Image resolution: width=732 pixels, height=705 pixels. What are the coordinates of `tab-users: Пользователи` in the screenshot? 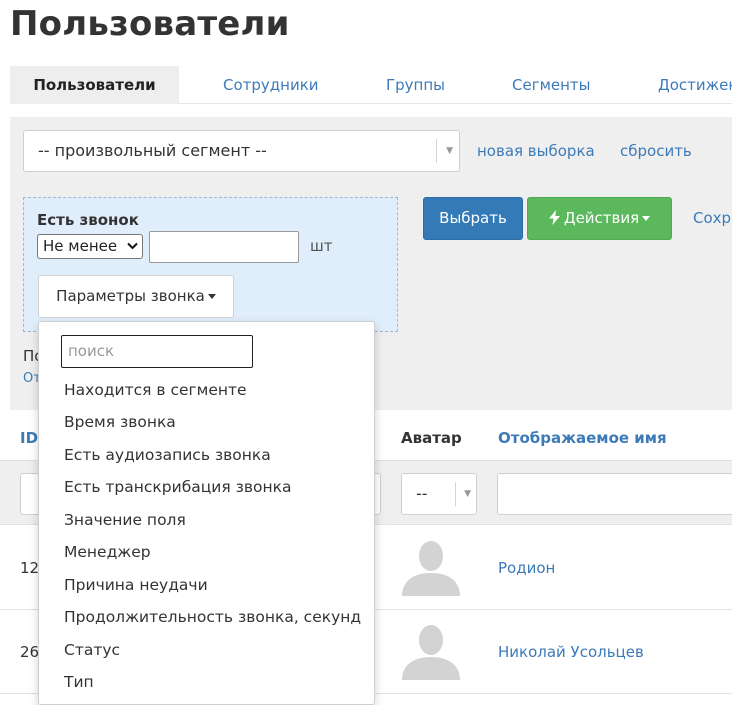 It's located at (94, 85).